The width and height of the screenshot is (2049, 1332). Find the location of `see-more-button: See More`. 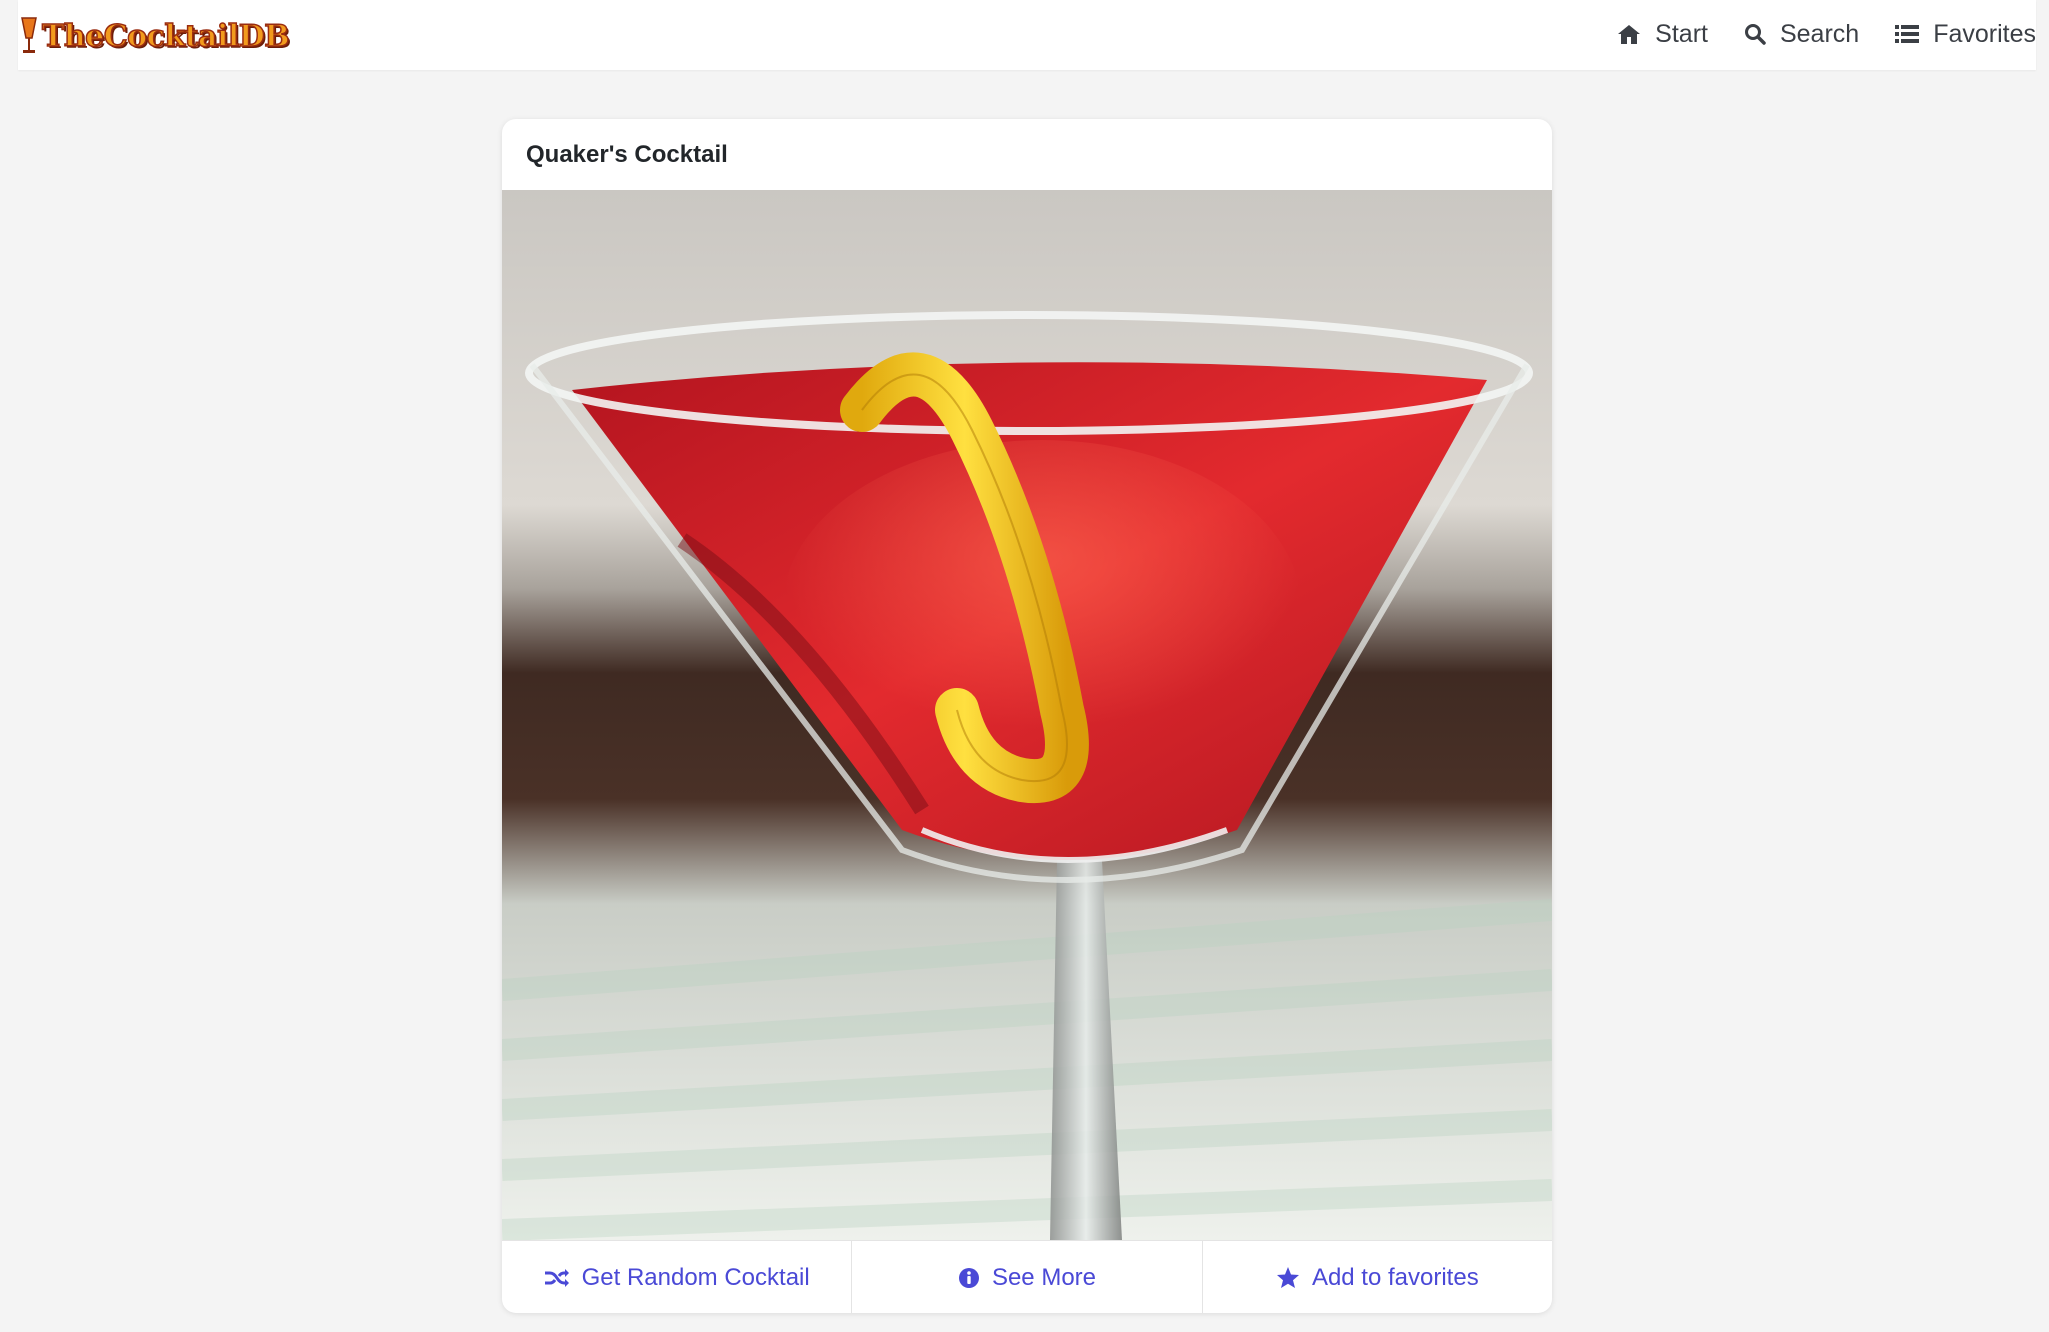

see-more-button: See More is located at coordinates (1026, 1277).